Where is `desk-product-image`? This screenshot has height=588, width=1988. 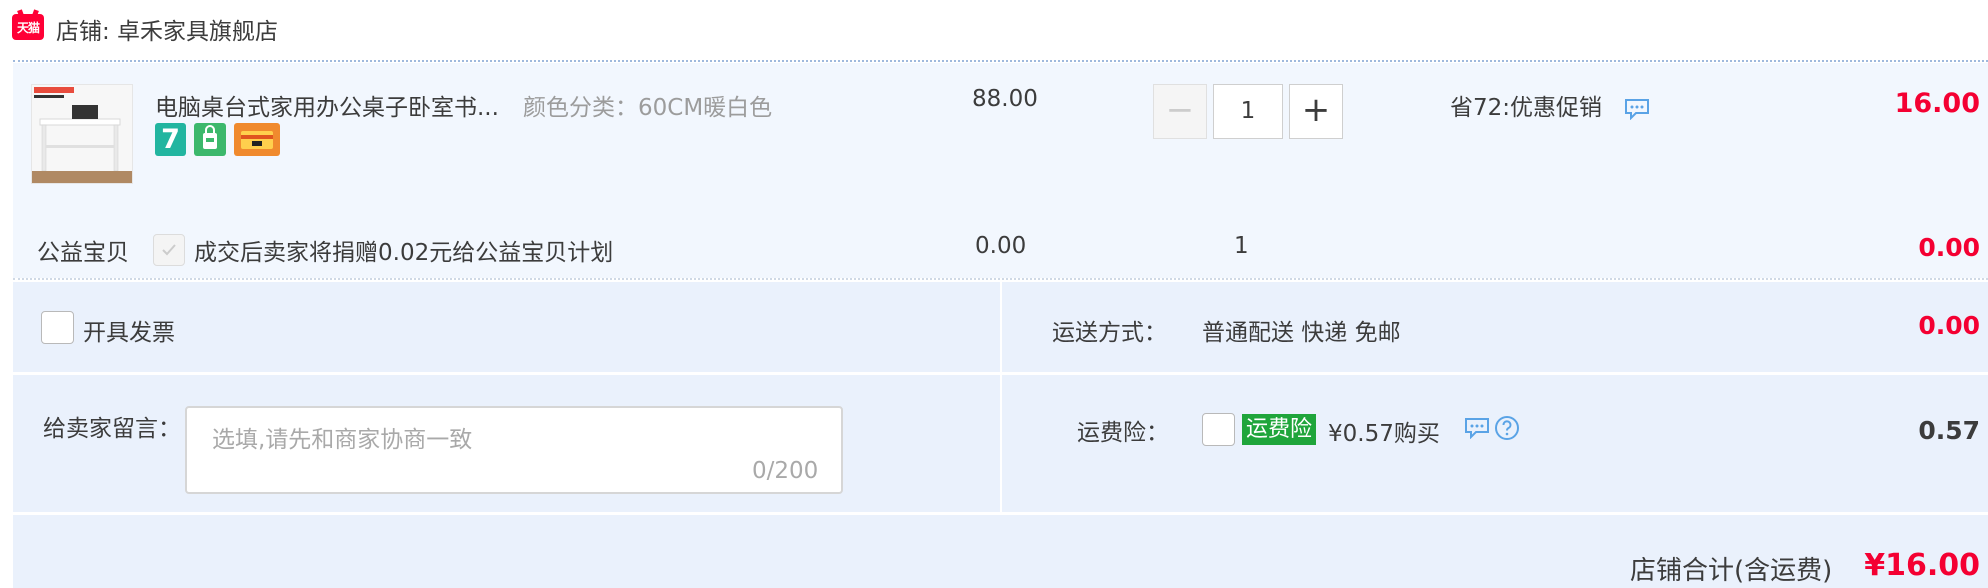
desk-product-image is located at coordinates (82, 134).